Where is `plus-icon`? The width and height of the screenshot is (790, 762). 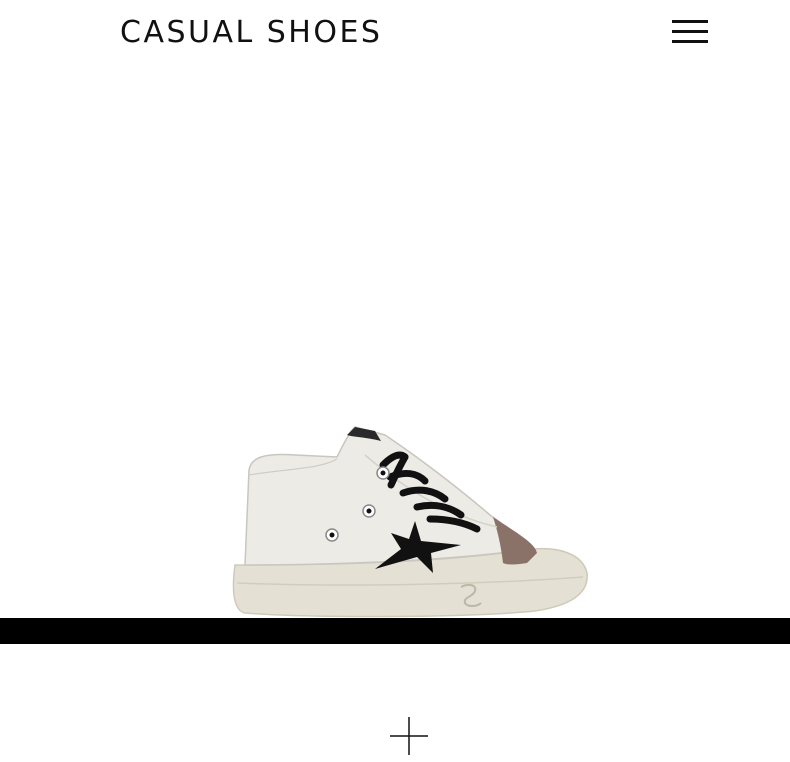
plus-icon is located at coordinates (409, 736).